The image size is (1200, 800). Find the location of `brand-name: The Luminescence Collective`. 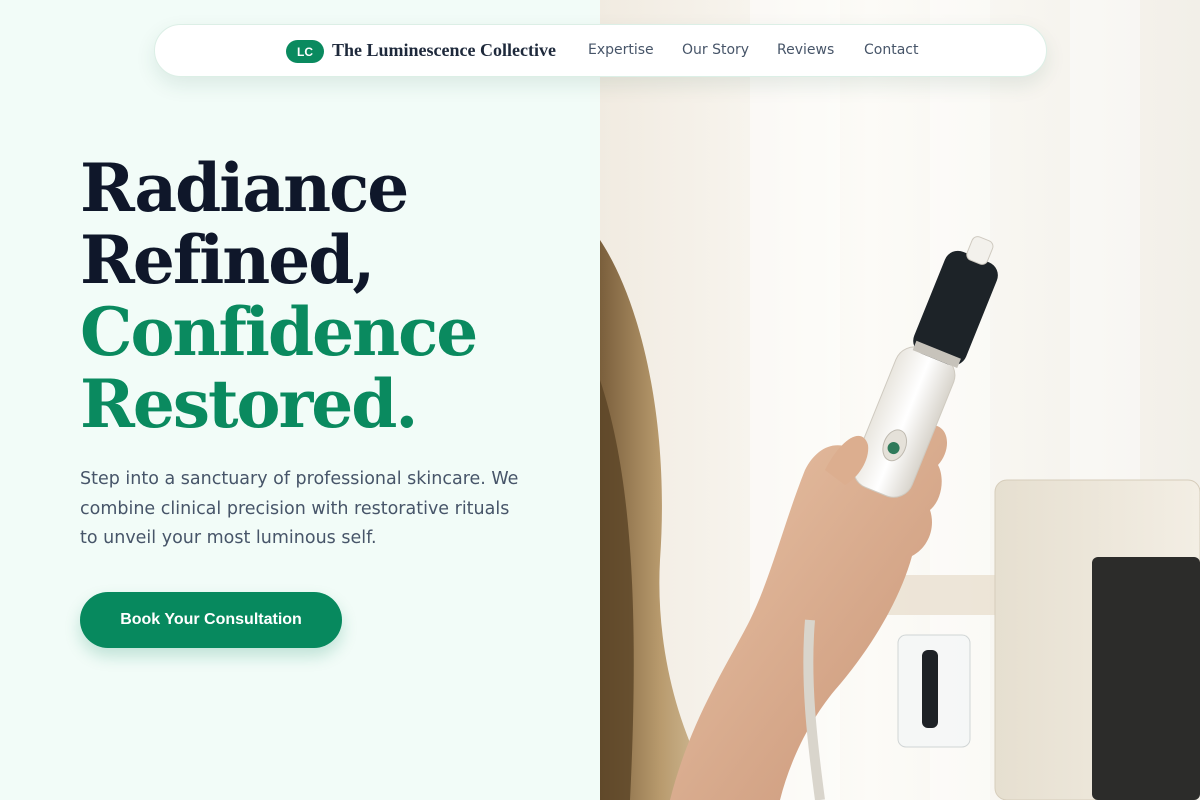

brand-name: The Luminescence Collective is located at coordinates (444, 50).